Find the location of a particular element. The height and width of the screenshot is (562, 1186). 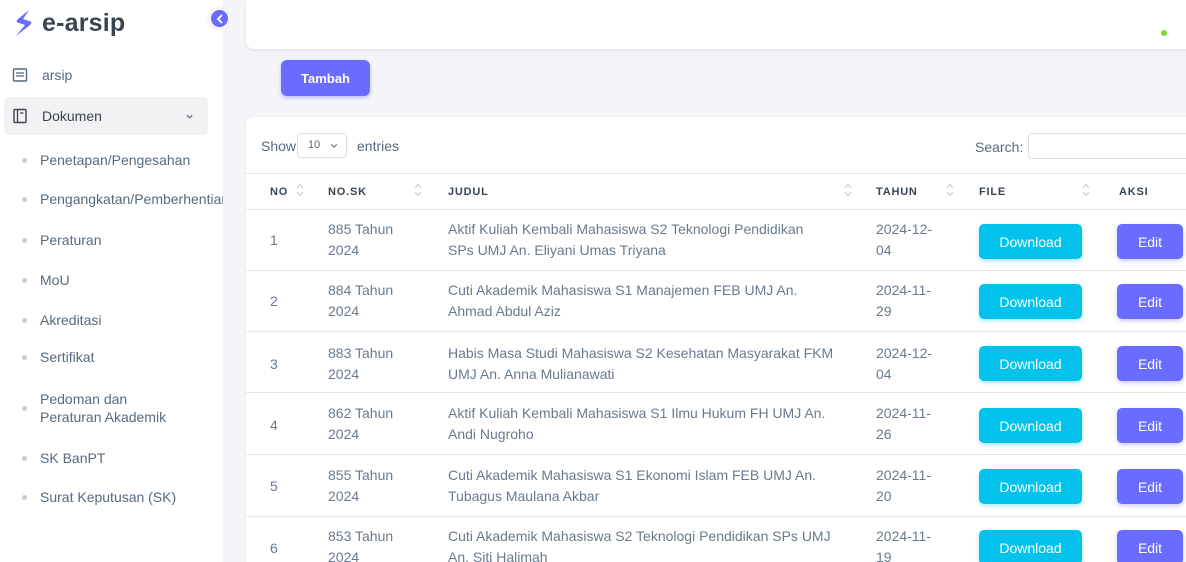

column-header-no: NO is located at coordinates (279, 192).